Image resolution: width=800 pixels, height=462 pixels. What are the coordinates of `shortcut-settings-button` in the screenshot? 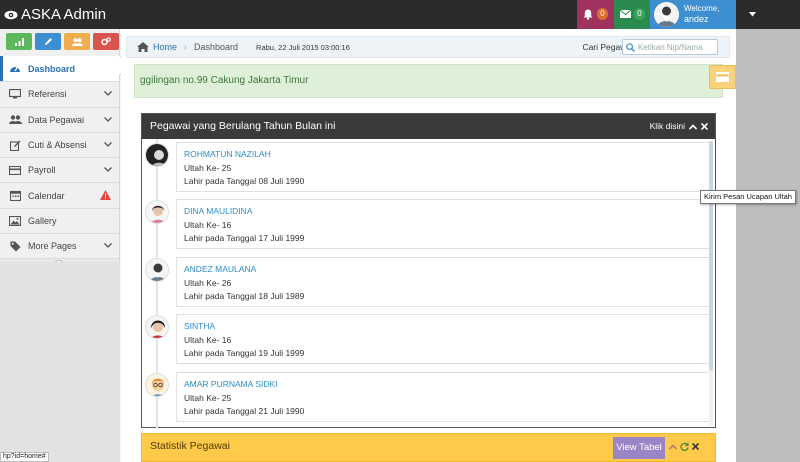 It's located at (106, 41).